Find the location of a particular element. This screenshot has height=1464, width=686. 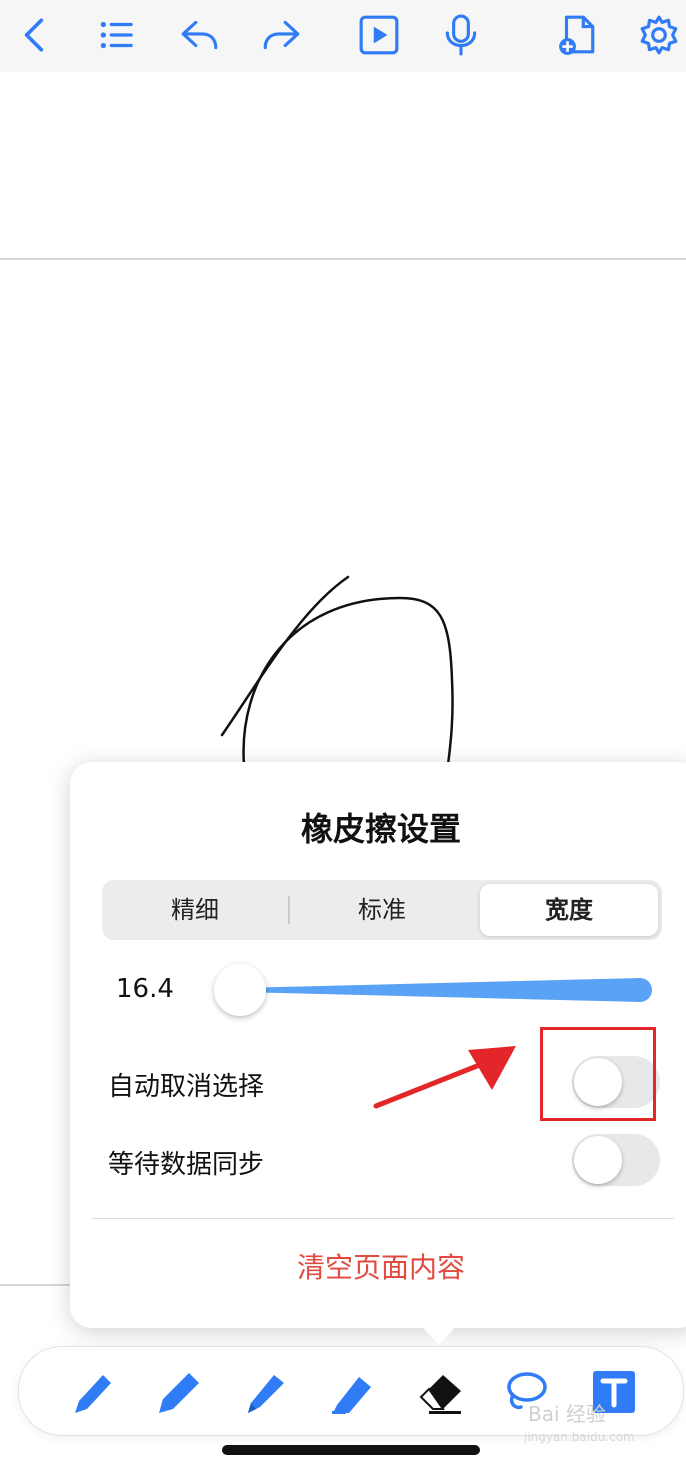

undo-icon is located at coordinates (200, 35).